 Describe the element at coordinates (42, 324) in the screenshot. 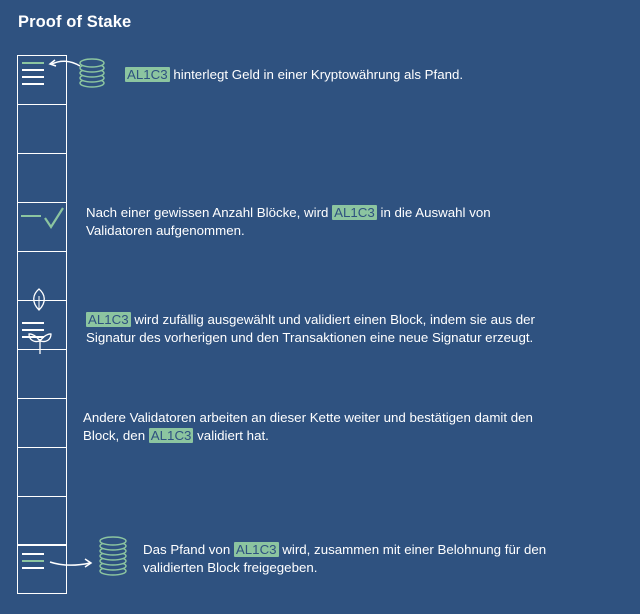

I see `blockchain` at that location.